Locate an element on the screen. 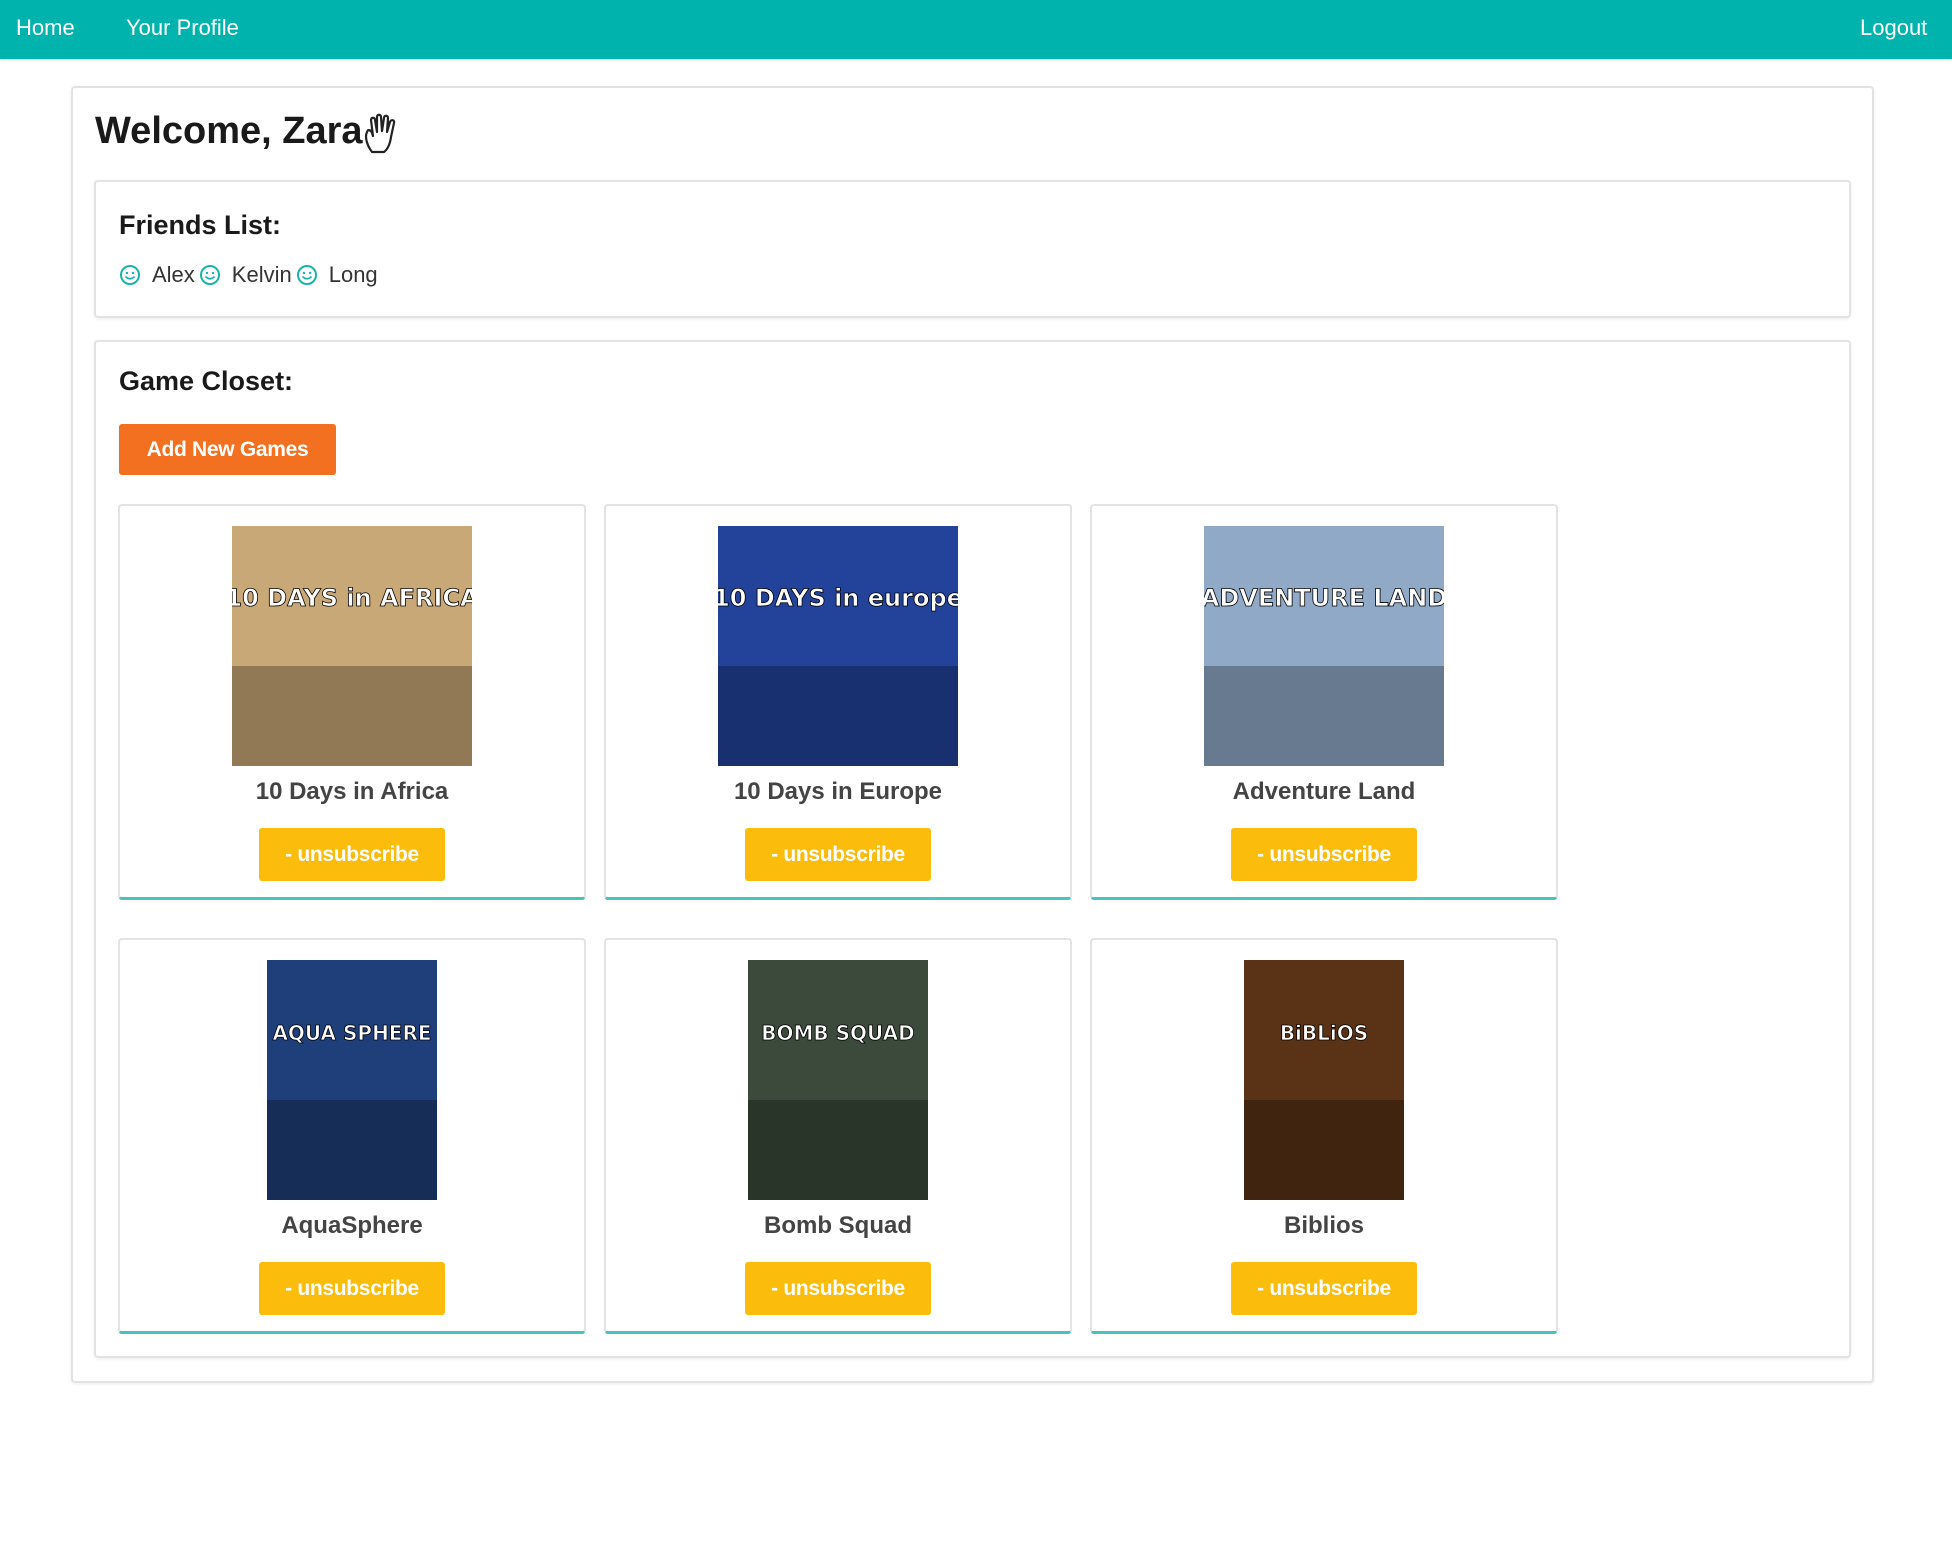 Image resolution: width=1952 pixels, height=1548 pixels. nav-home-link: Home is located at coordinates (45, 28).